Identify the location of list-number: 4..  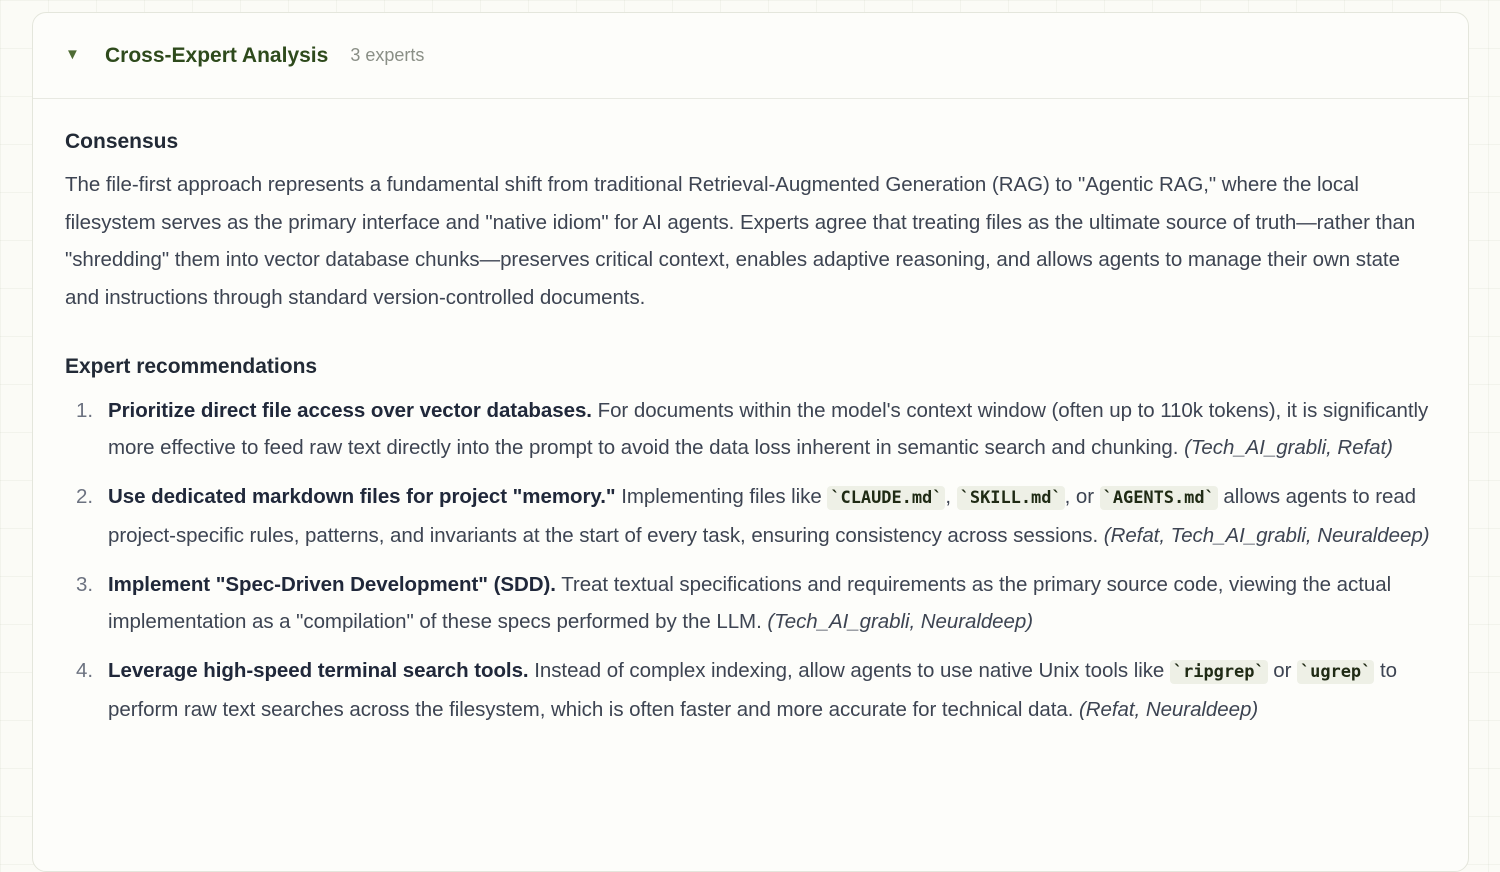
(84, 670).